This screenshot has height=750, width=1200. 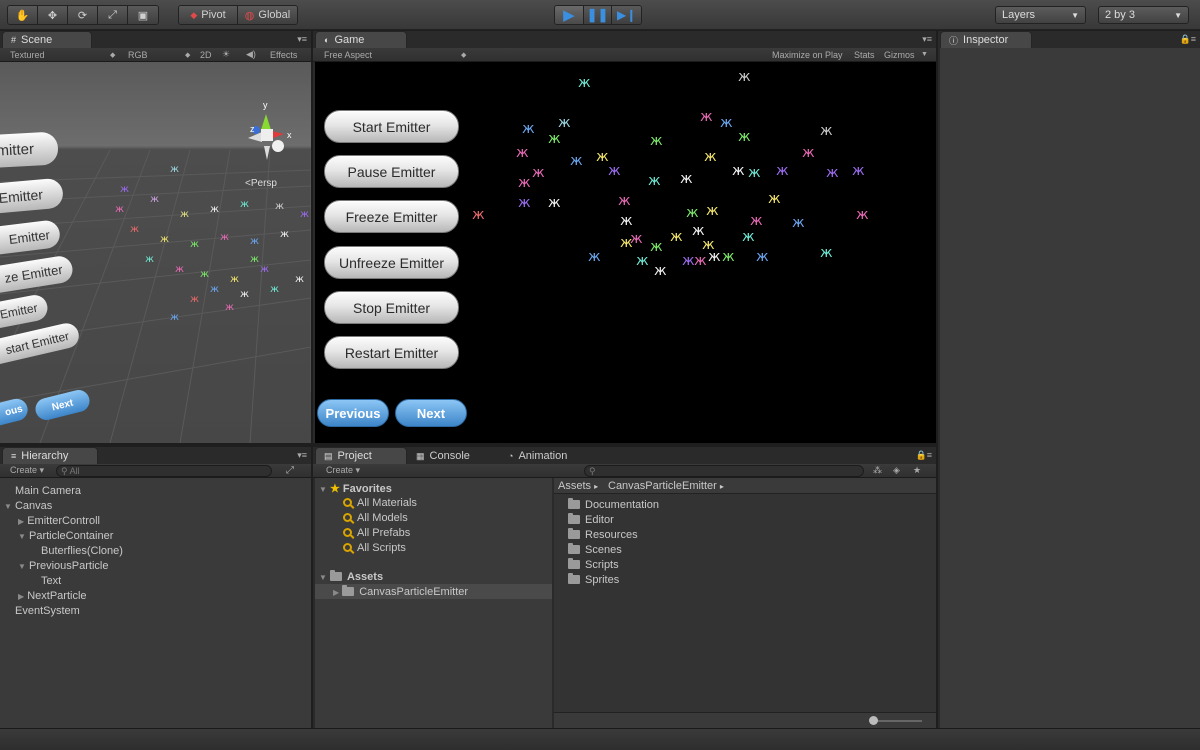 What do you see at coordinates (283, 55) in the screenshot?
I see `effects-dropdown: Effects` at bounding box center [283, 55].